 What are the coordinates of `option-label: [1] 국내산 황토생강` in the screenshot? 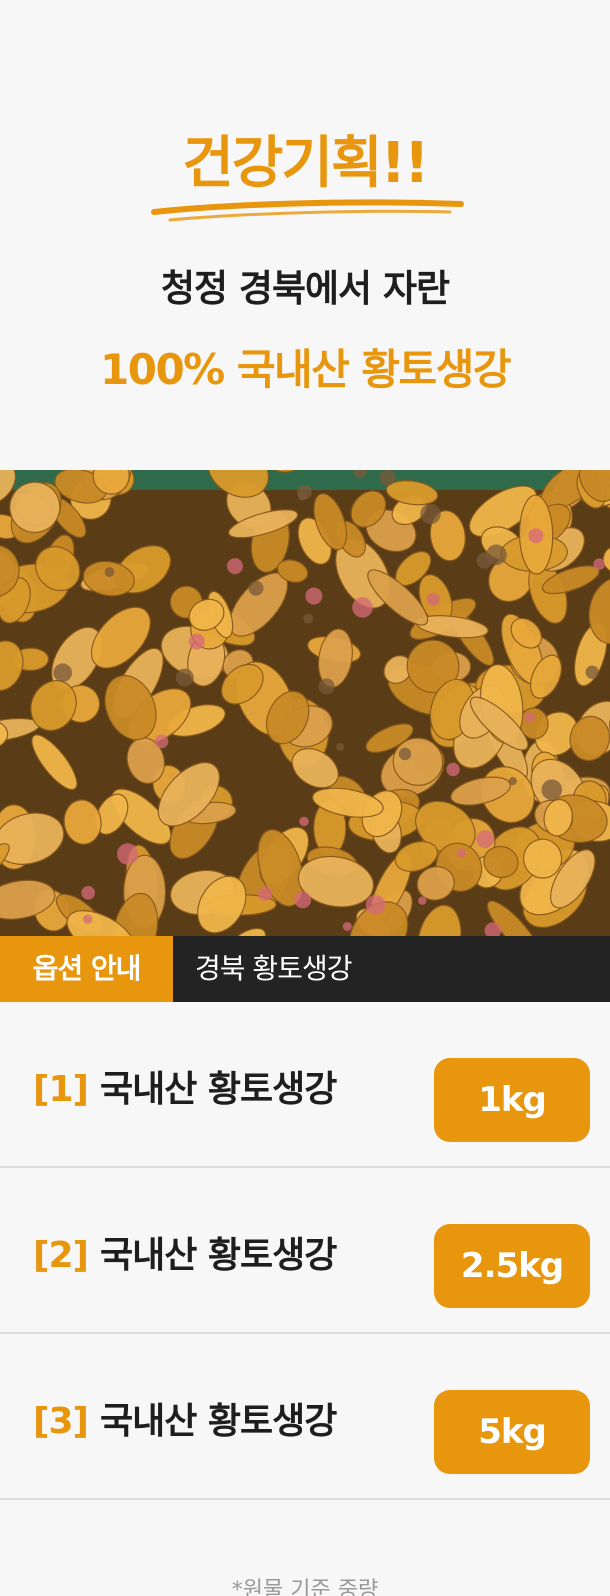 It's located at (185, 1086).